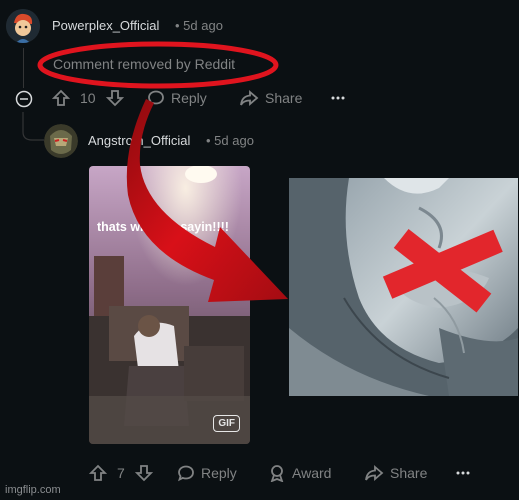 The height and width of the screenshot is (500, 519). What do you see at coordinates (24, 99) in the screenshot?
I see `collapse-icon` at bounding box center [24, 99].